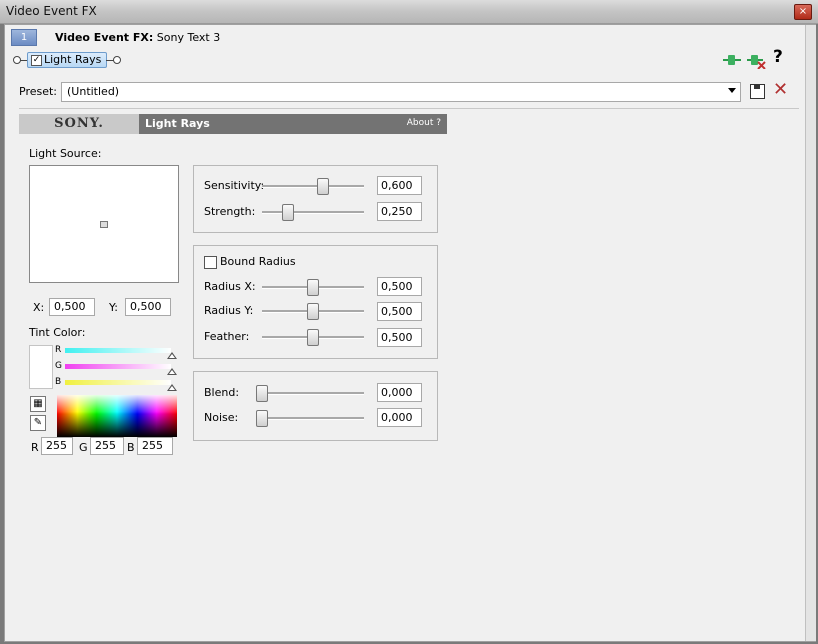 The height and width of the screenshot is (644, 818). I want to click on plugin-enable-checkbox: ✓, so click(36, 60).